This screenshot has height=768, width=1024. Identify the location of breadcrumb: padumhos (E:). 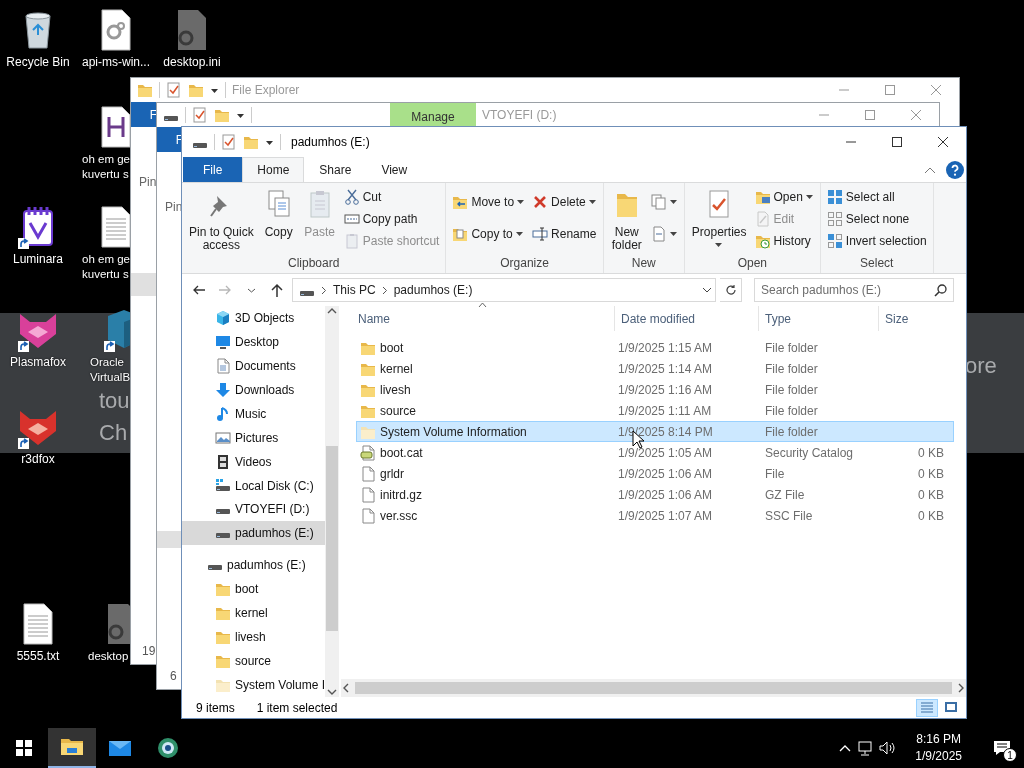
(433, 290).